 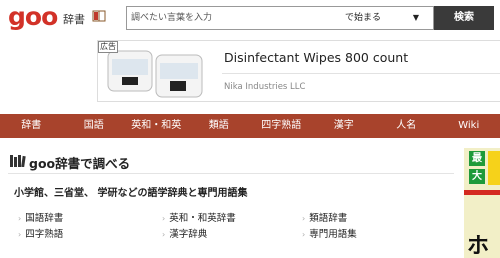 What do you see at coordinates (328, 218) in the screenshot?
I see `link-label: 類語辞書` at bounding box center [328, 218].